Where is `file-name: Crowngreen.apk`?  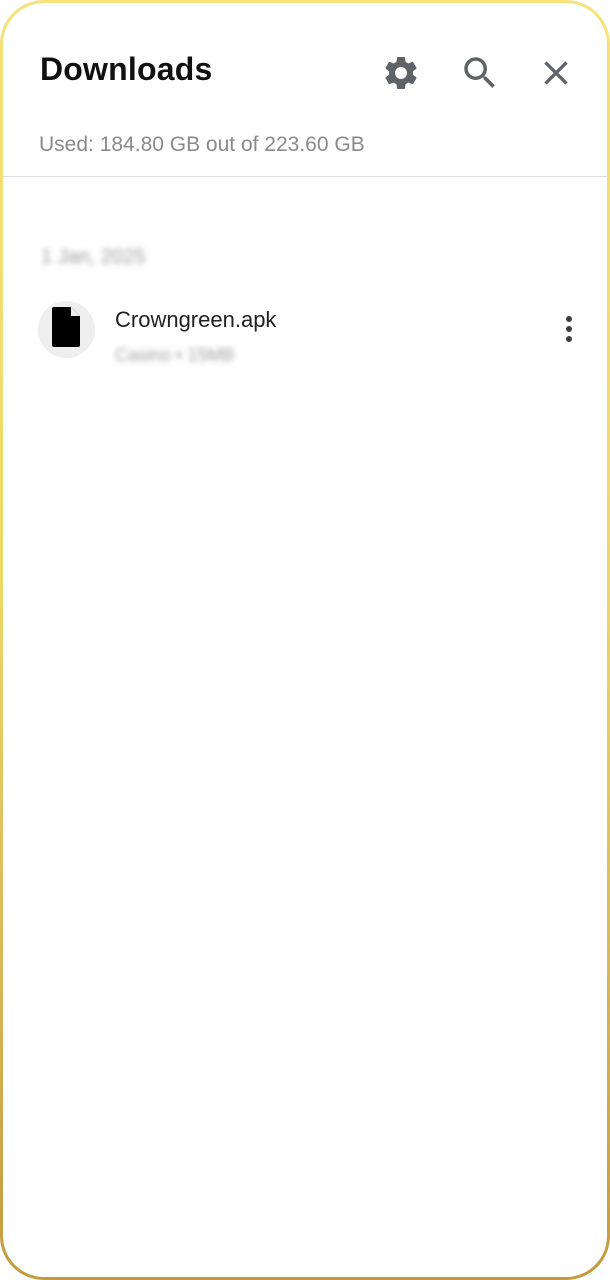 file-name: Crowngreen.apk is located at coordinates (196, 319).